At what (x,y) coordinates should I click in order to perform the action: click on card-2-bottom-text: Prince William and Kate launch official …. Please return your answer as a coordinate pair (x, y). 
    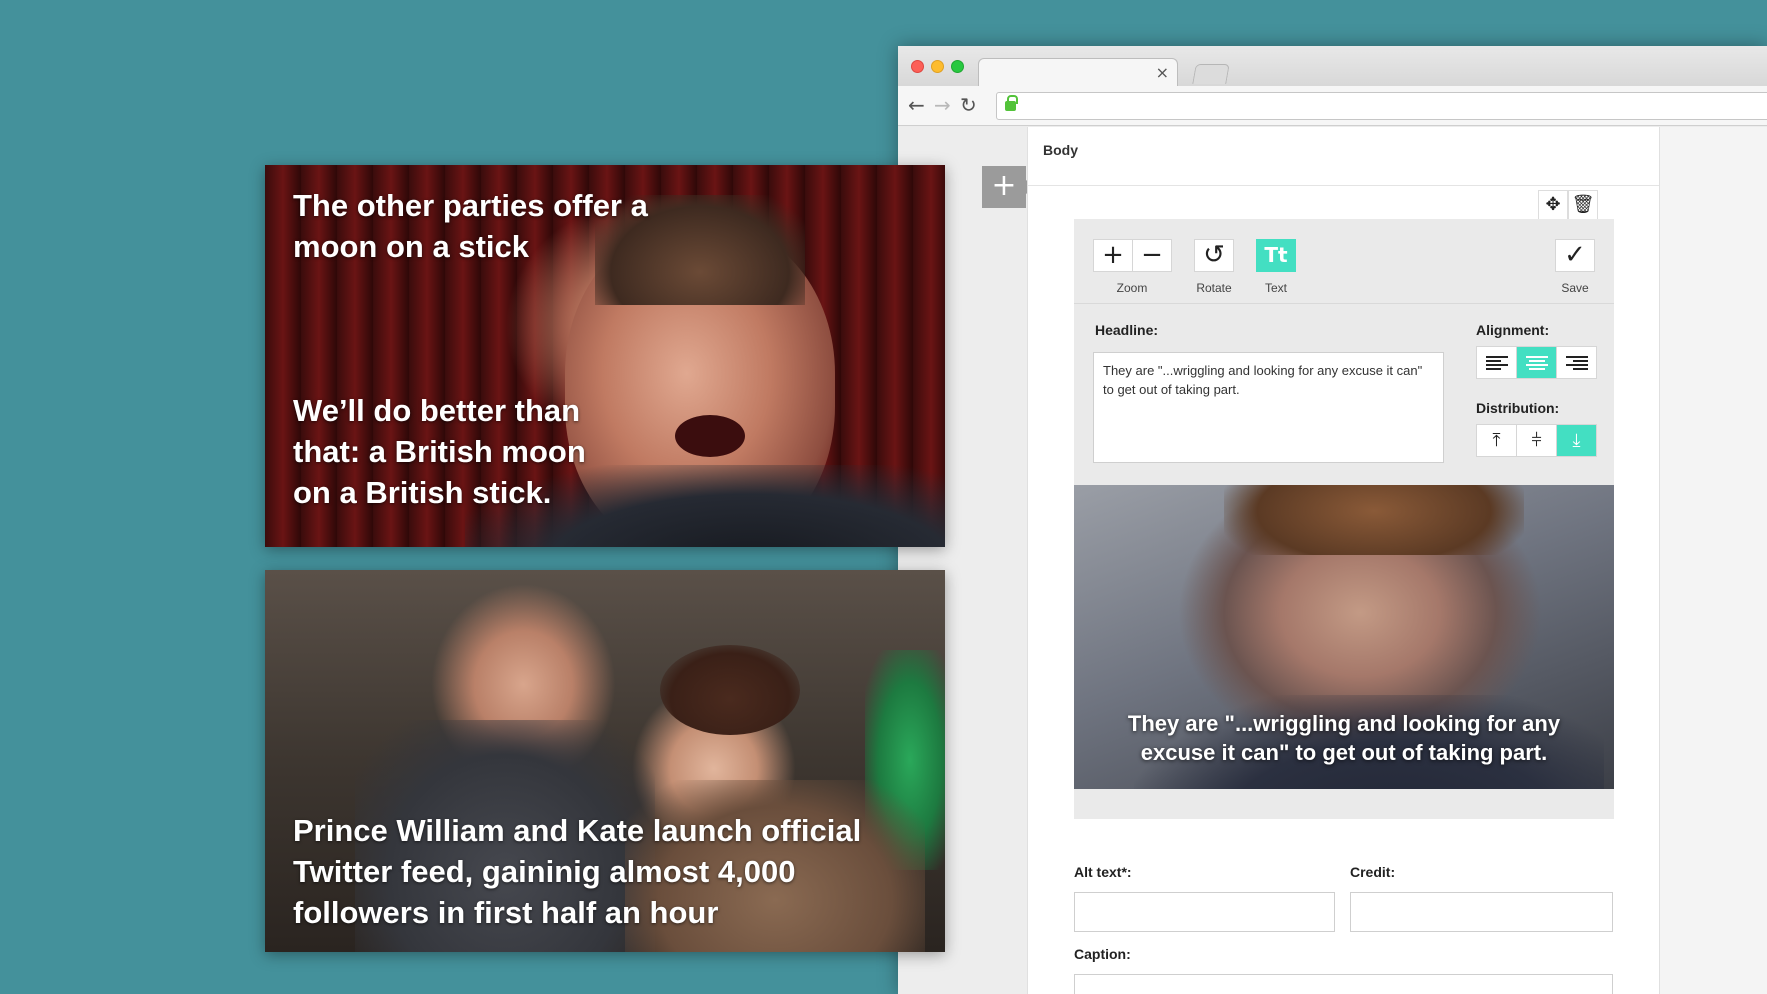
    Looking at the image, I should click on (577, 871).